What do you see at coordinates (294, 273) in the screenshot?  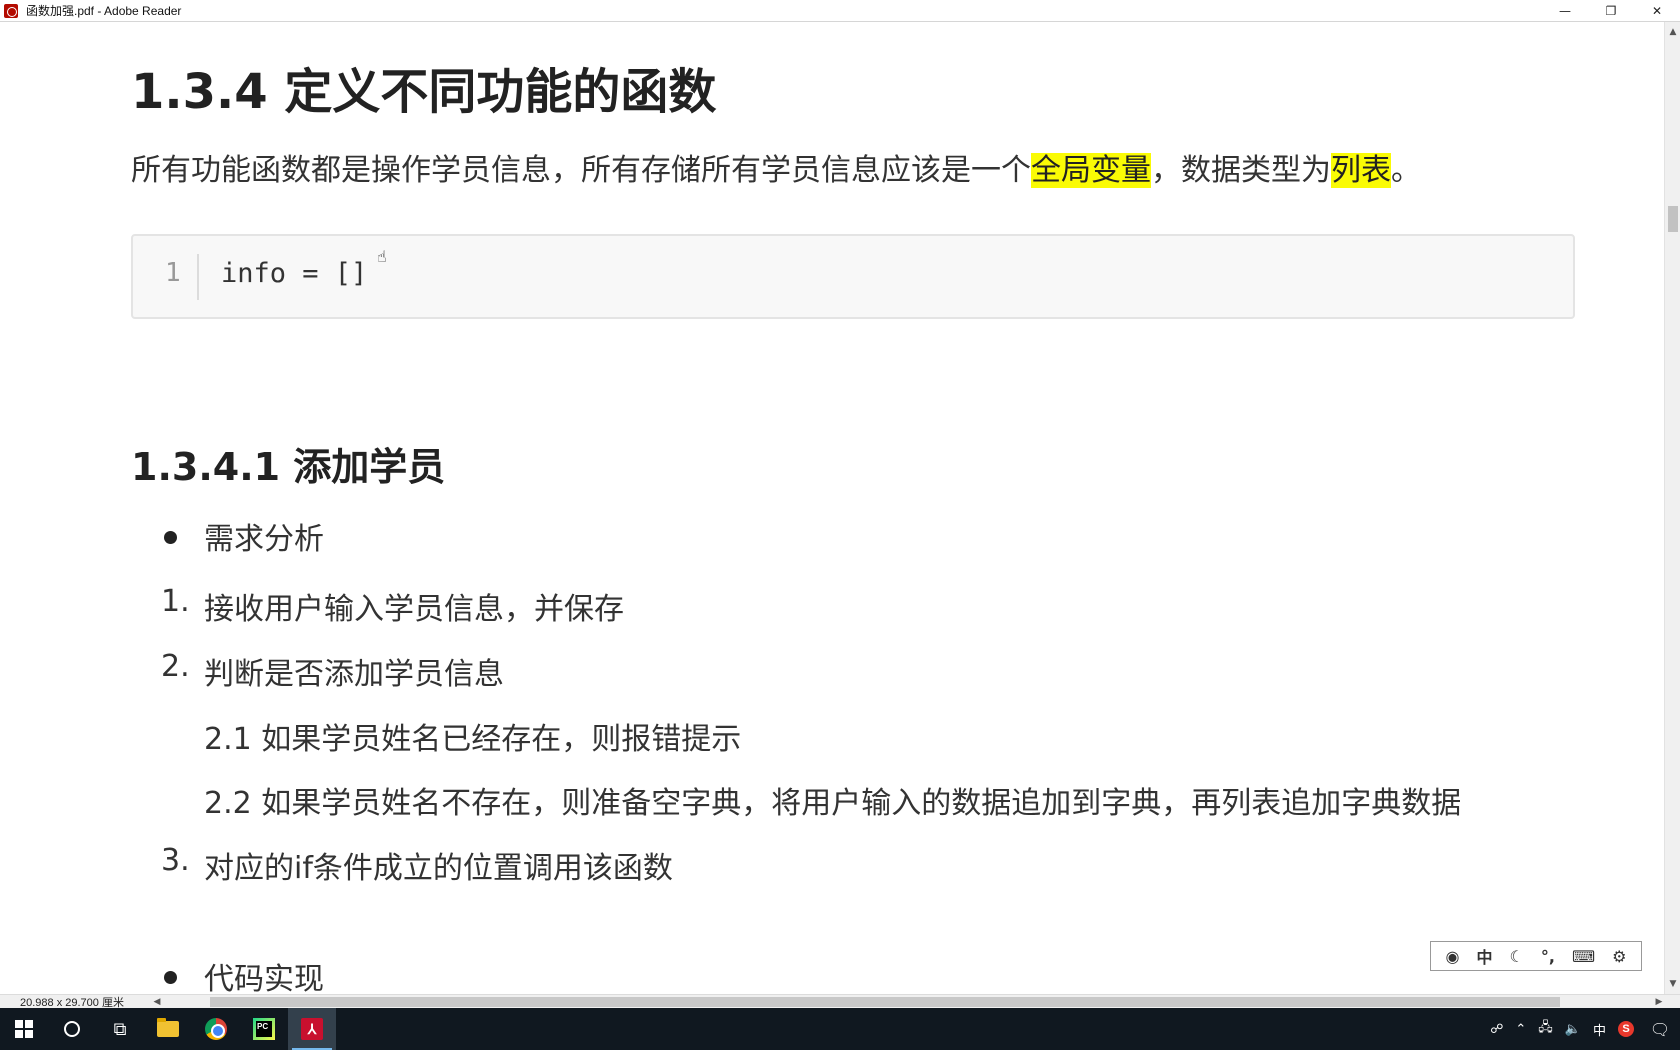 I see `code-line: info = []` at bounding box center [294, 273].